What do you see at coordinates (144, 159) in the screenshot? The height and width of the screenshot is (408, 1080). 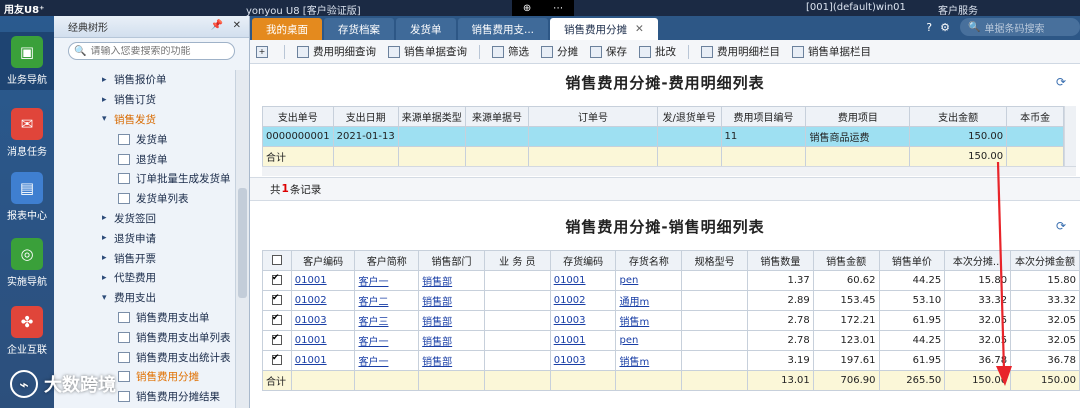 I see `tree-item: 退货单` at bounding box center [144, 159].